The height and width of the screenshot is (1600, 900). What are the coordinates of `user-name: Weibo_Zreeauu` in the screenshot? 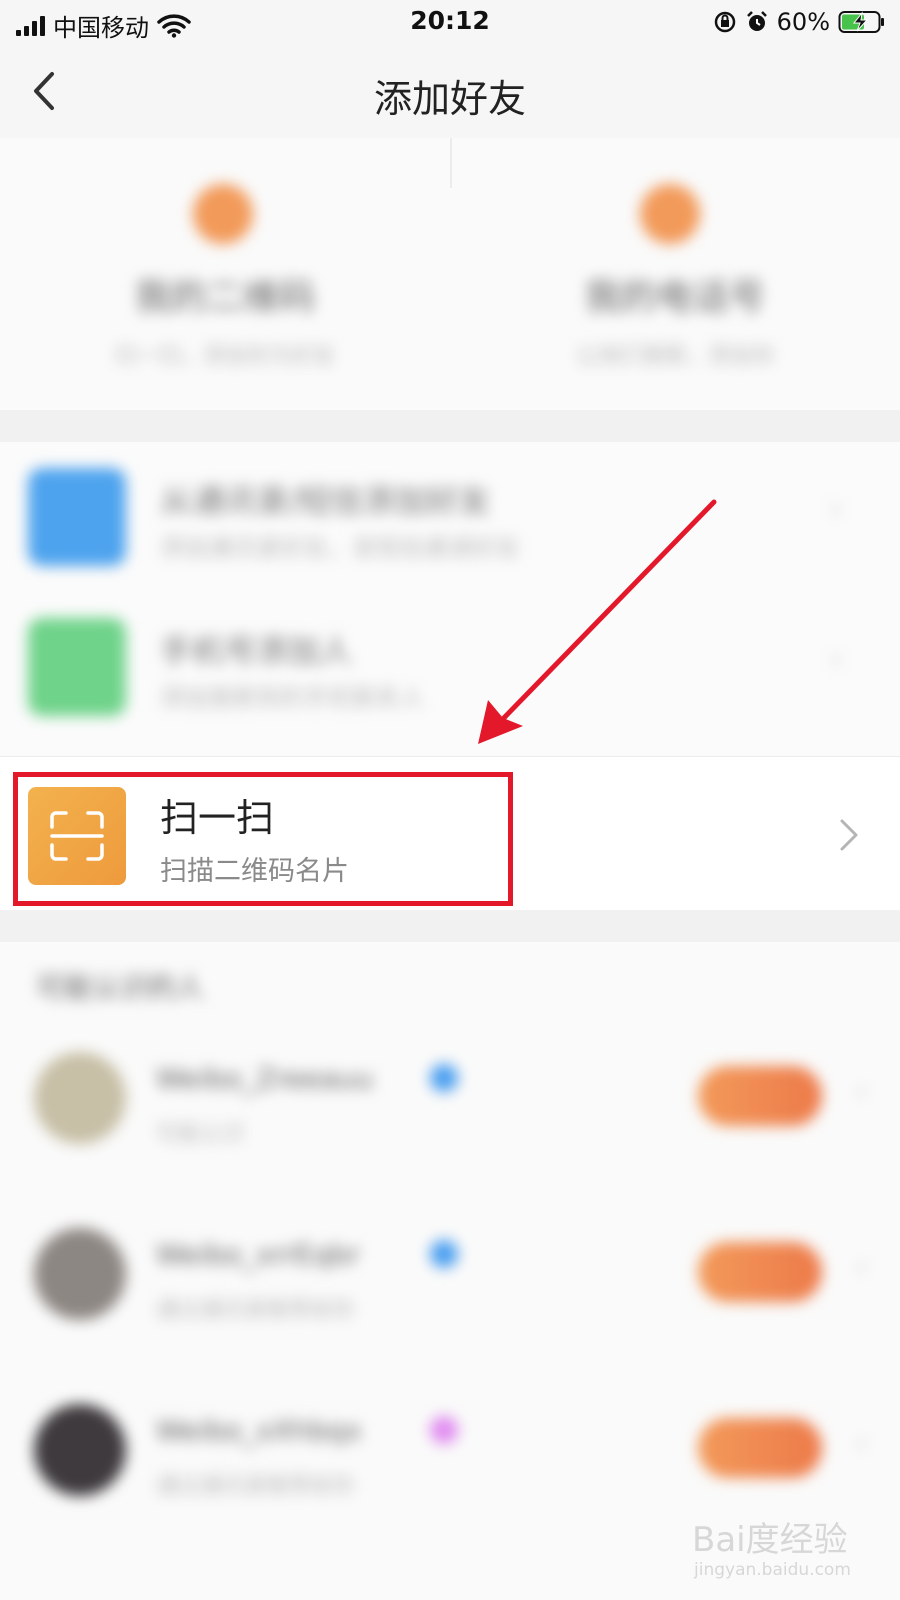 It's located at (265, 1078).